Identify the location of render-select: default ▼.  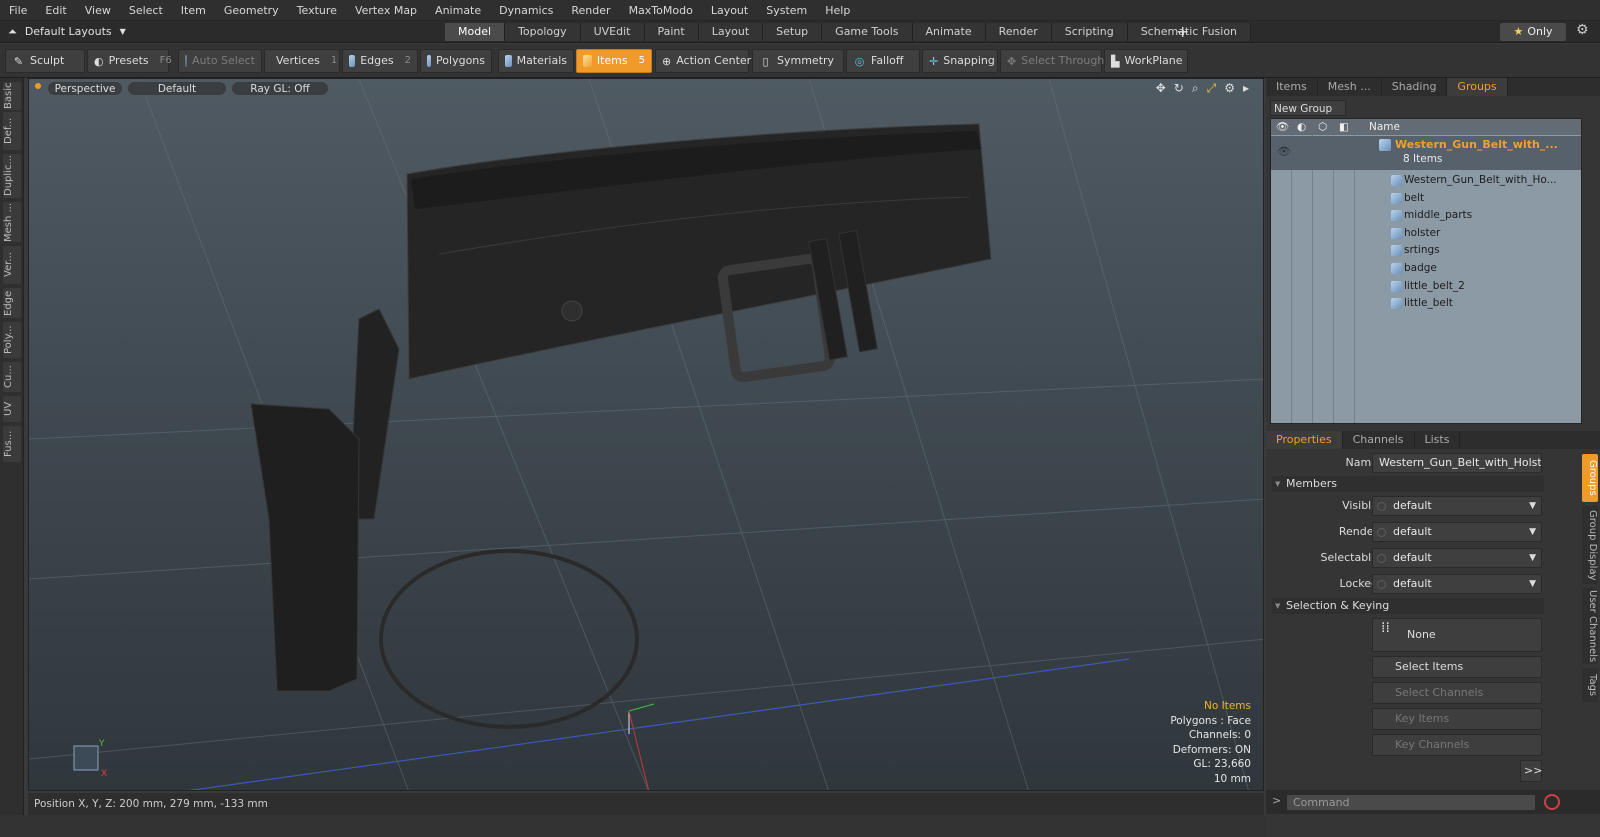
(1457, 532).